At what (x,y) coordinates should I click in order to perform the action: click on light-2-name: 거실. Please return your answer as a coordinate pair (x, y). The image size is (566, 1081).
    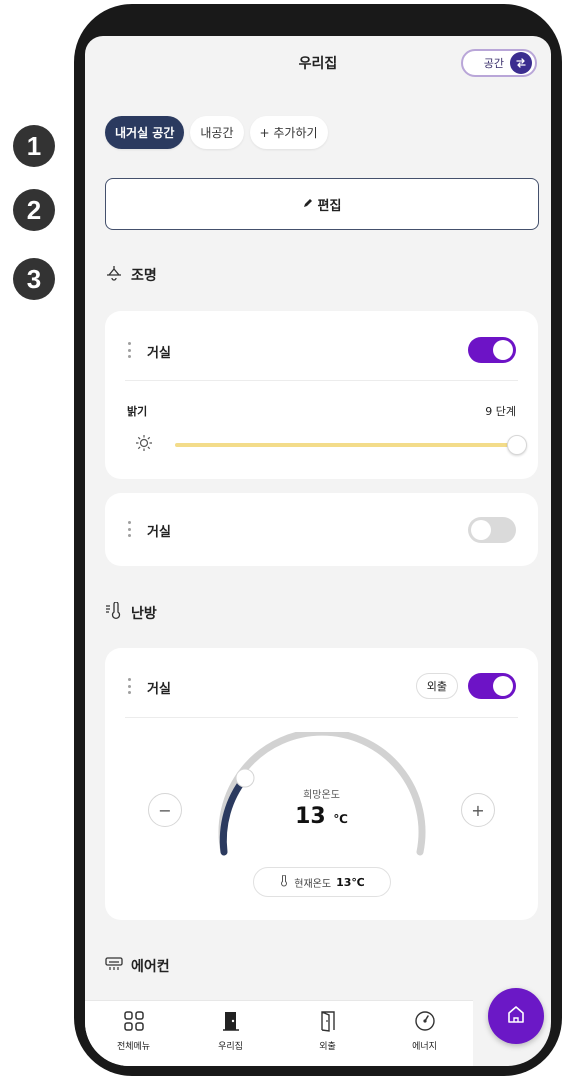
    Looking at the image, I should click on (159, 532).